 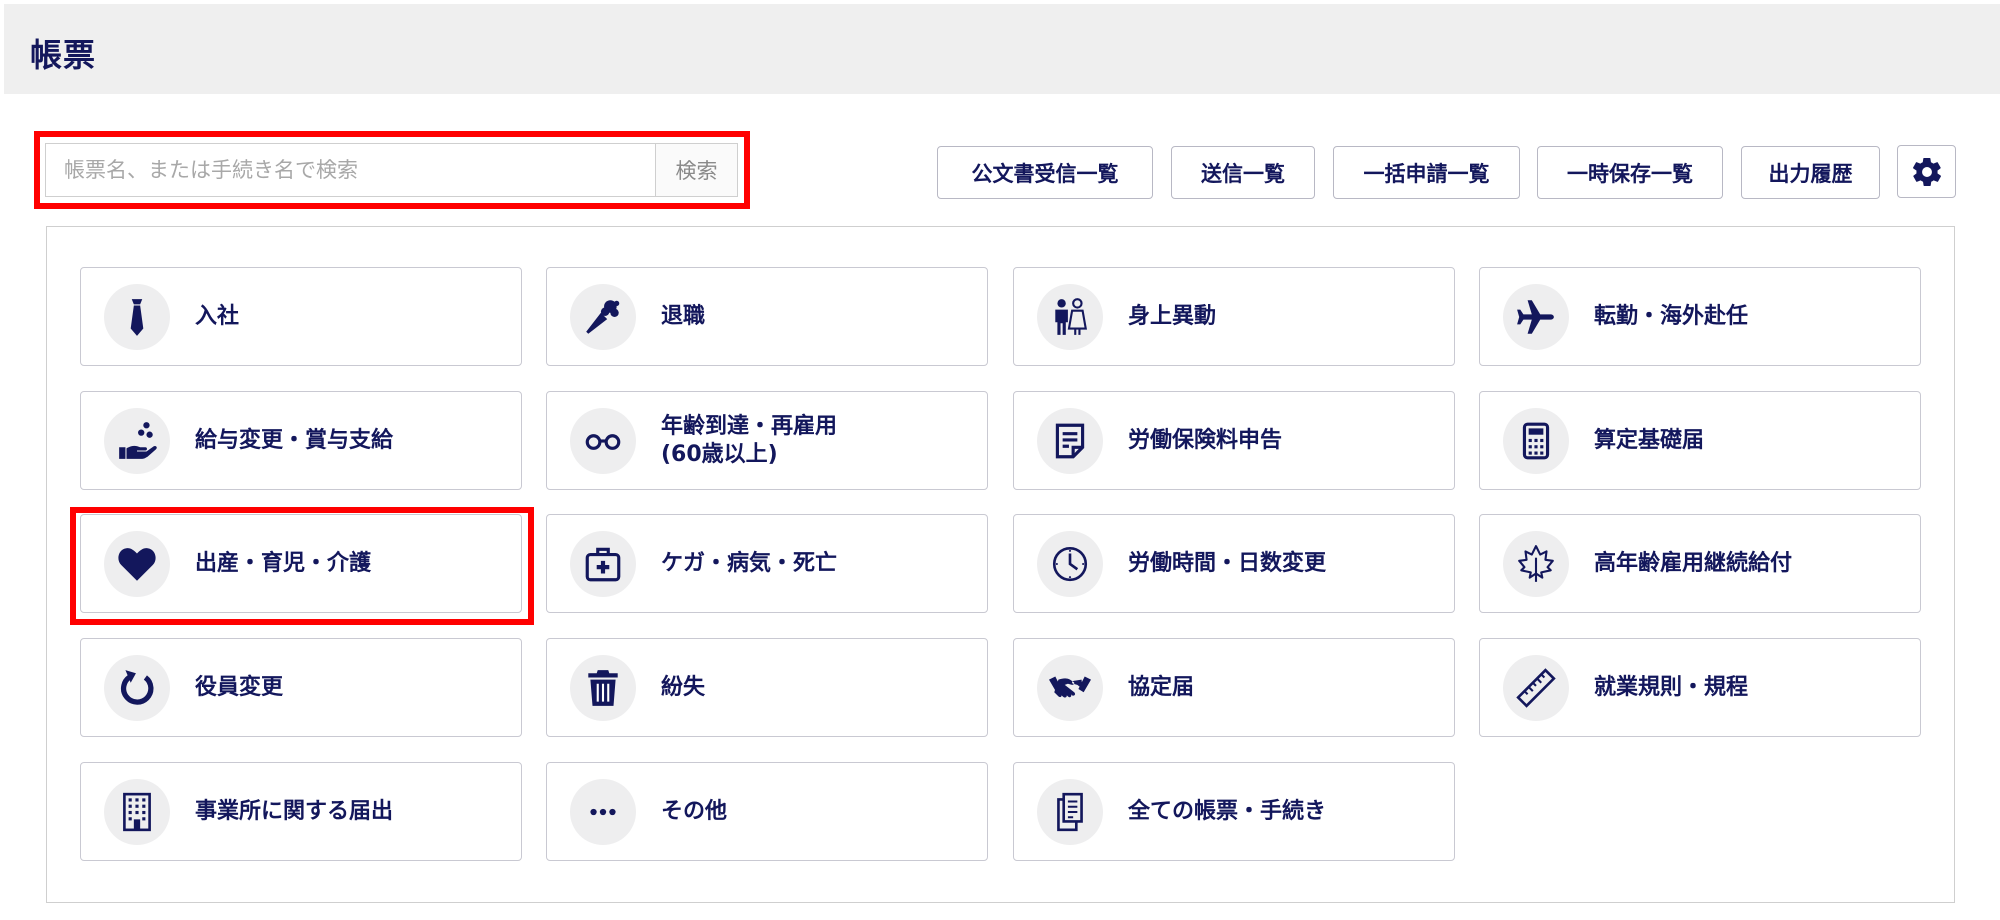 I want to click on batch-application-list-button: 一括申請一覧, so click(x=1426, y=172).